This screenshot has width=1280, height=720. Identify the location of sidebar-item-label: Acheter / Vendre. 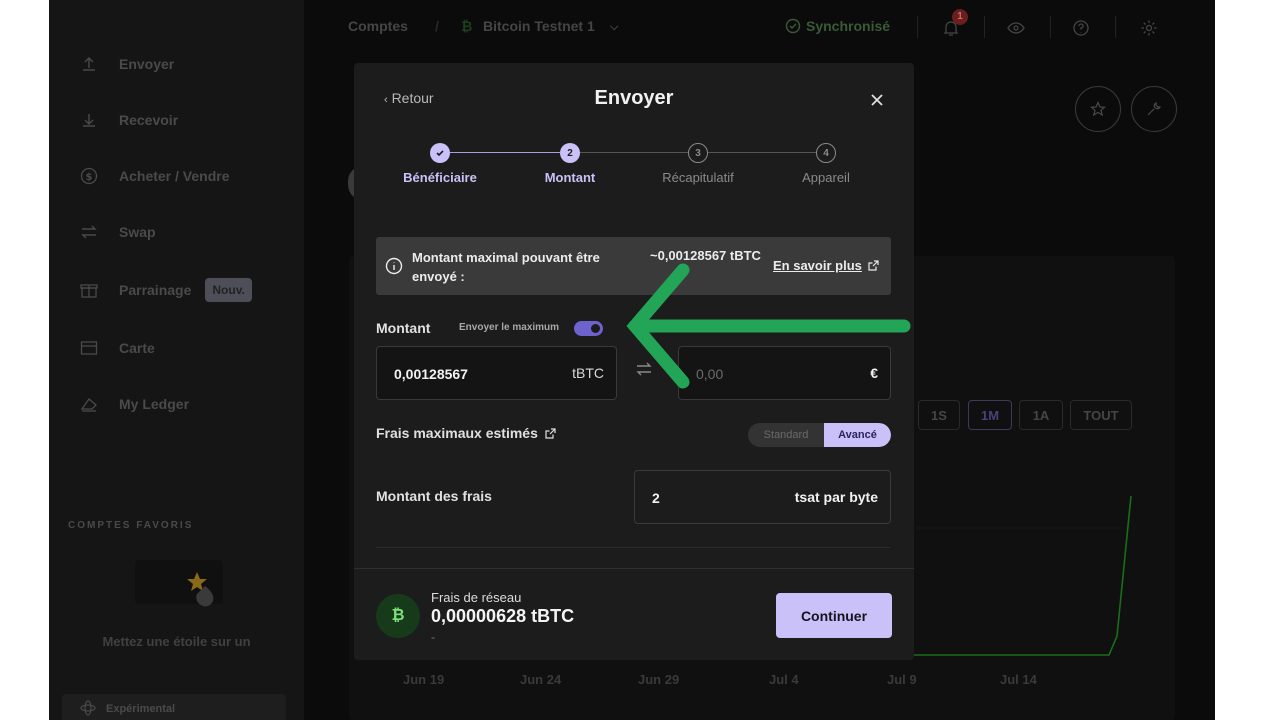
(174, 176).